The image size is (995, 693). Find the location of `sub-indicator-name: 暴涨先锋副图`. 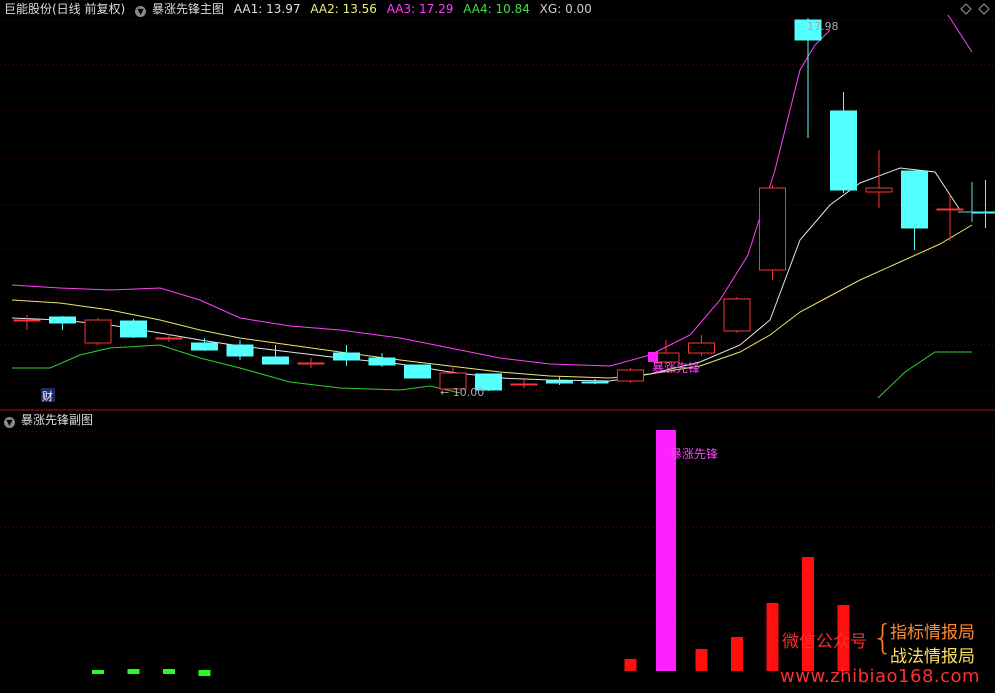

sub-indicator-name: 暴涨先锋副图 is located at coordinates (57, 420).